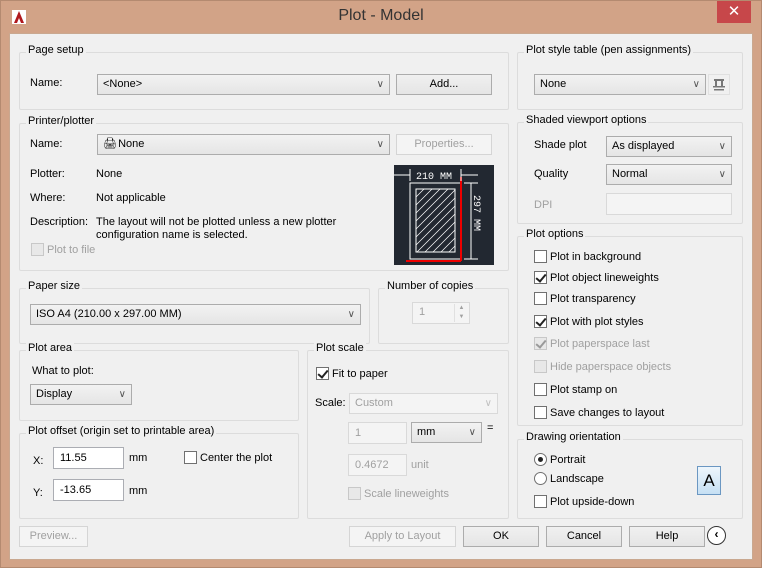 The image size is (762, 568). I want to click on paper-width-label: 210 MM, so click(434, 177).